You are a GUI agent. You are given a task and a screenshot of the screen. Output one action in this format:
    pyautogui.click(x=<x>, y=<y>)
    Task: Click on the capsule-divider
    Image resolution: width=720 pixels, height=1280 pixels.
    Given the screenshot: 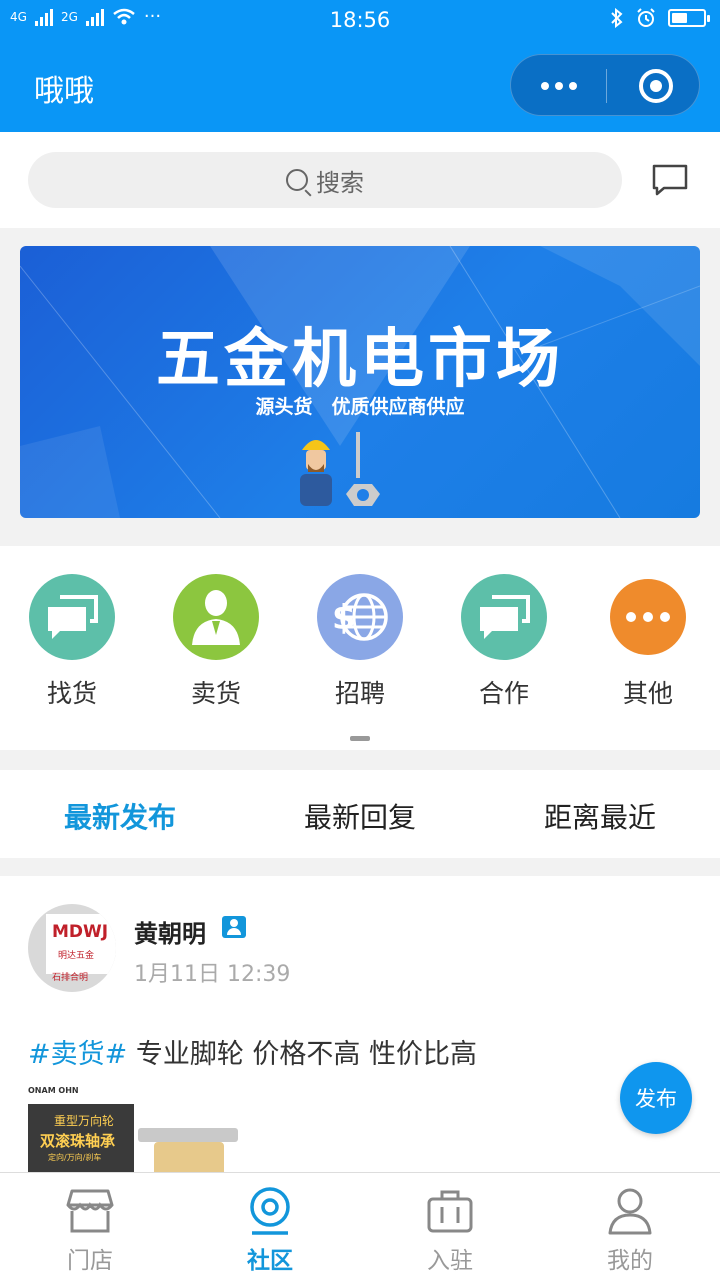 What is the action you would take?
    pyautogui.click(x=606, y=86)
    